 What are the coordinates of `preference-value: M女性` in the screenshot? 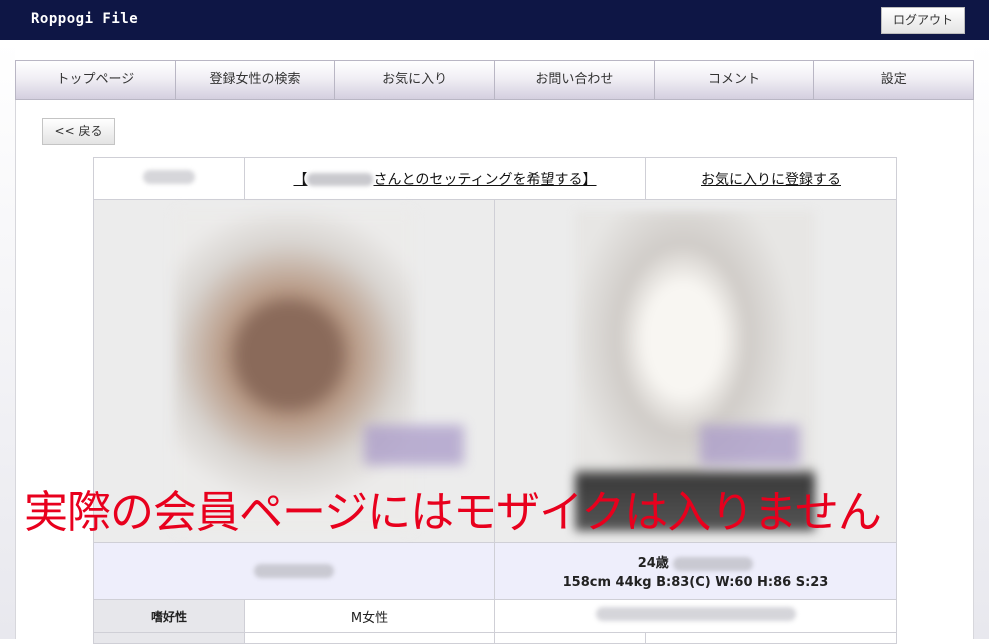 It's located at (369, 616).